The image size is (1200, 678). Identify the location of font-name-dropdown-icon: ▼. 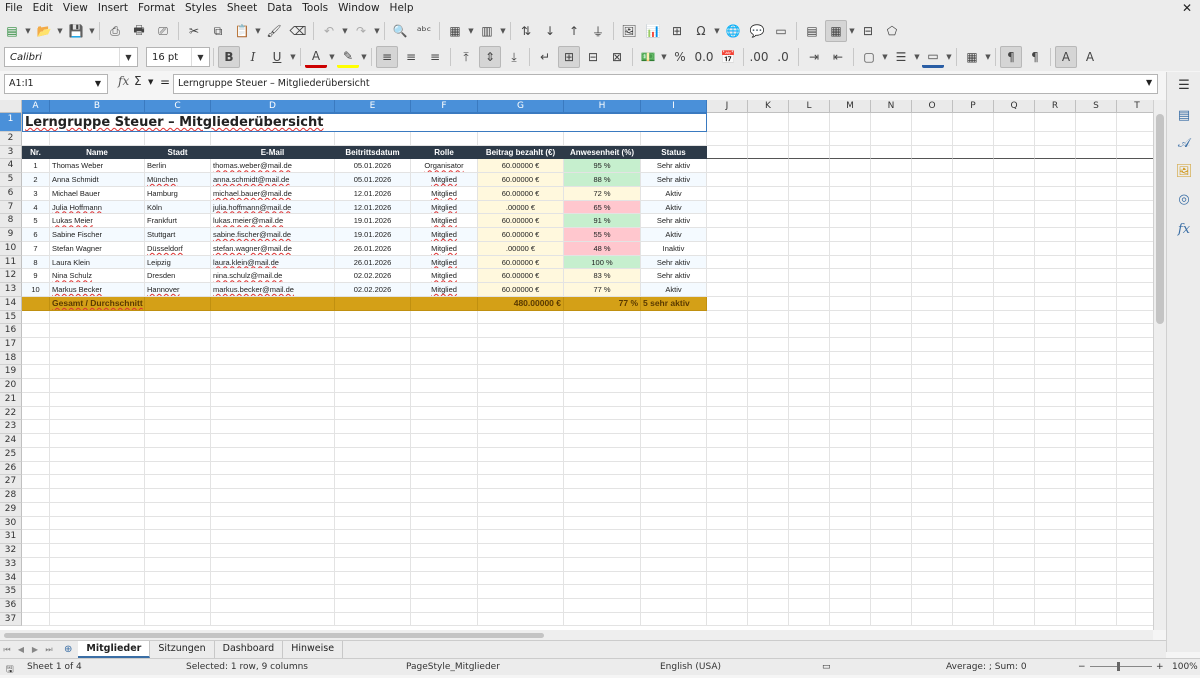
(128, 57).